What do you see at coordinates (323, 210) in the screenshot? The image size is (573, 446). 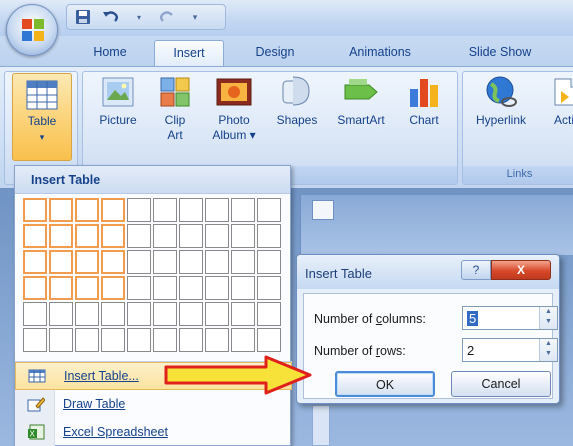 I see `slide-thumbnail` at bounding box center [323, 210].